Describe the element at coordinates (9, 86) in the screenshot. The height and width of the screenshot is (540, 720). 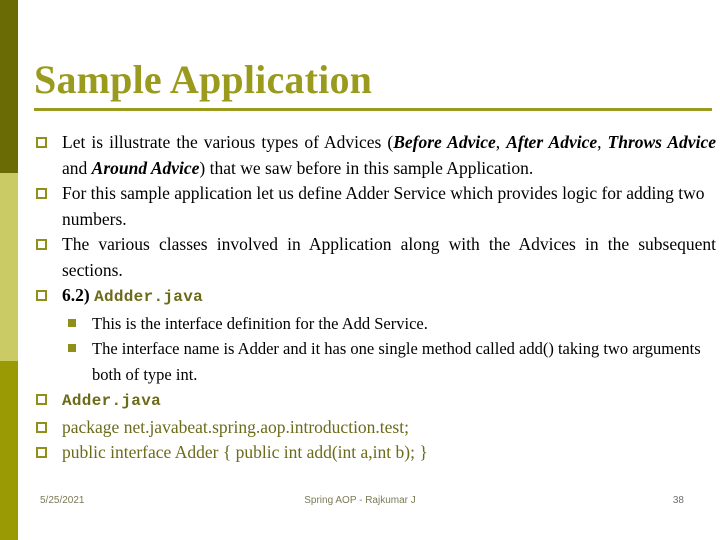
I see `sidebar-band-top` at that location.